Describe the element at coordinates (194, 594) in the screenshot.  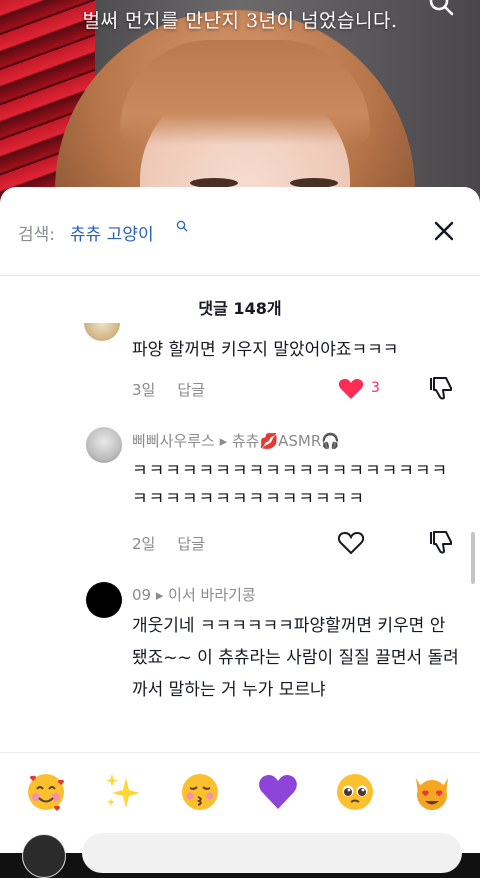
I see `comment-username: 09 ▸ 이서 바라기콩` at that location.